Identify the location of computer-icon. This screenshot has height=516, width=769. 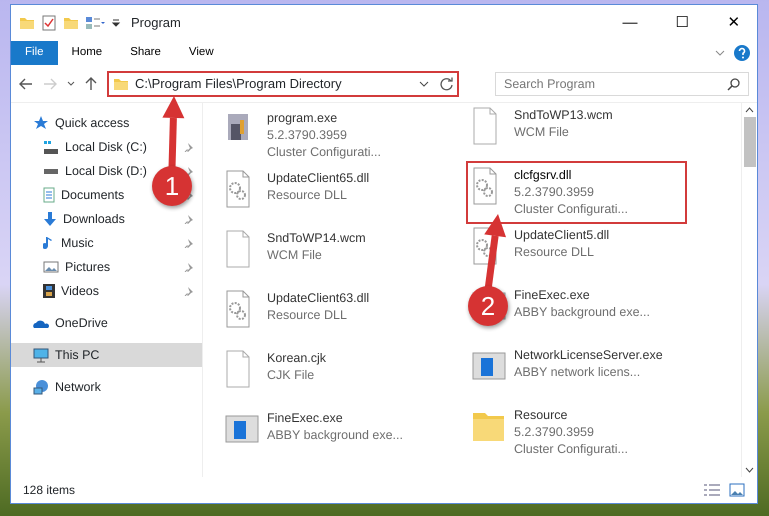
(41, 355).